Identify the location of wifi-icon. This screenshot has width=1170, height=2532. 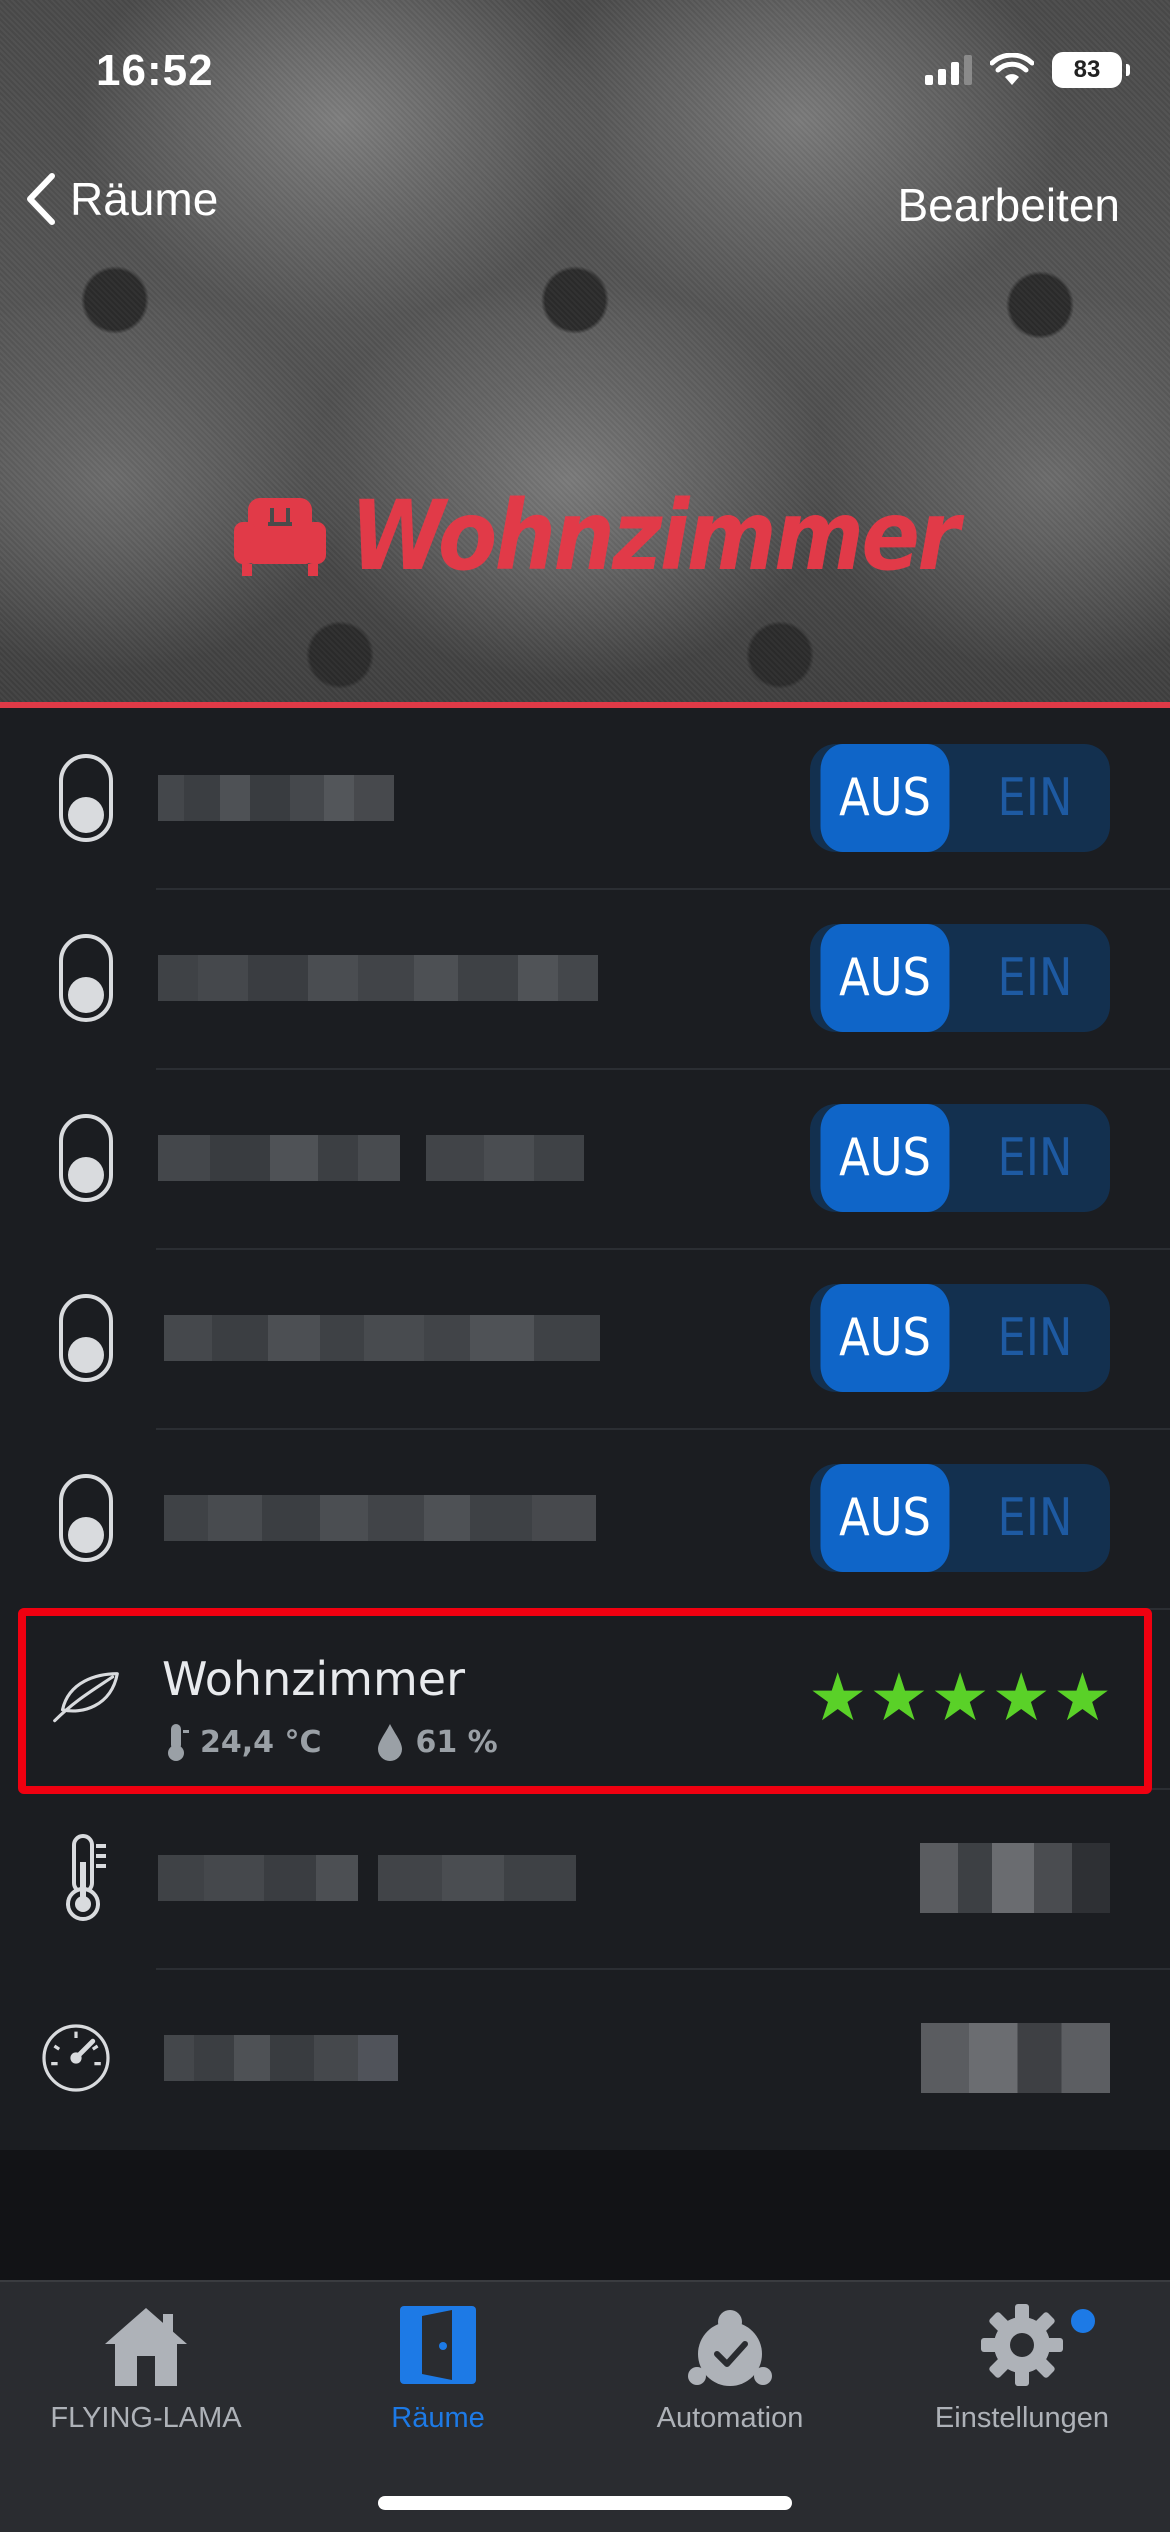
(1012, 69).